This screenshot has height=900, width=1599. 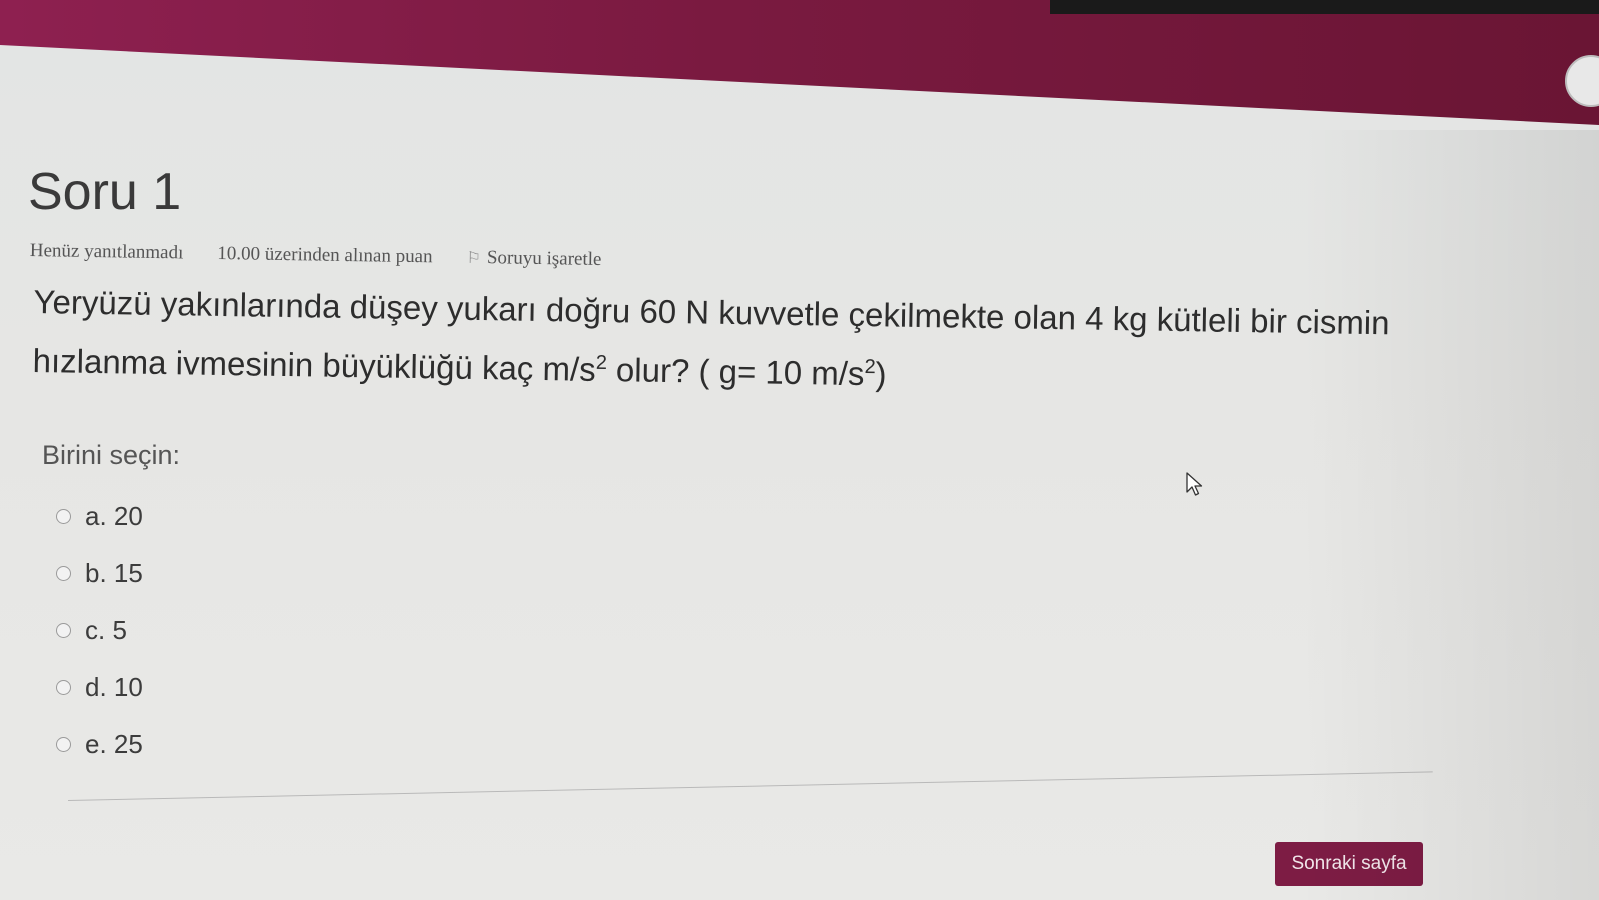 I want to click on question-text-sup2: 2, so click(x=870, y=367).